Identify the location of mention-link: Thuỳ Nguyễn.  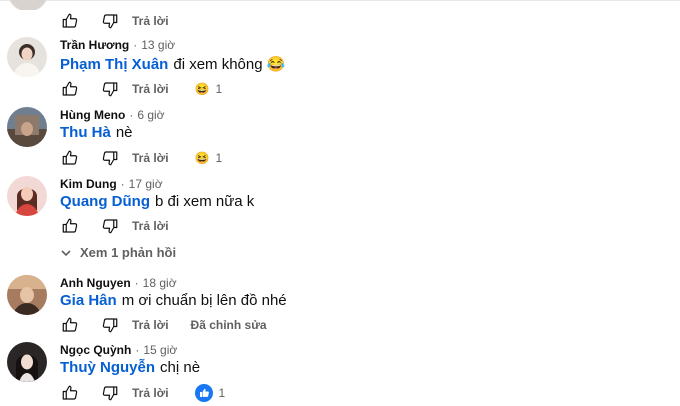
(107, 367).